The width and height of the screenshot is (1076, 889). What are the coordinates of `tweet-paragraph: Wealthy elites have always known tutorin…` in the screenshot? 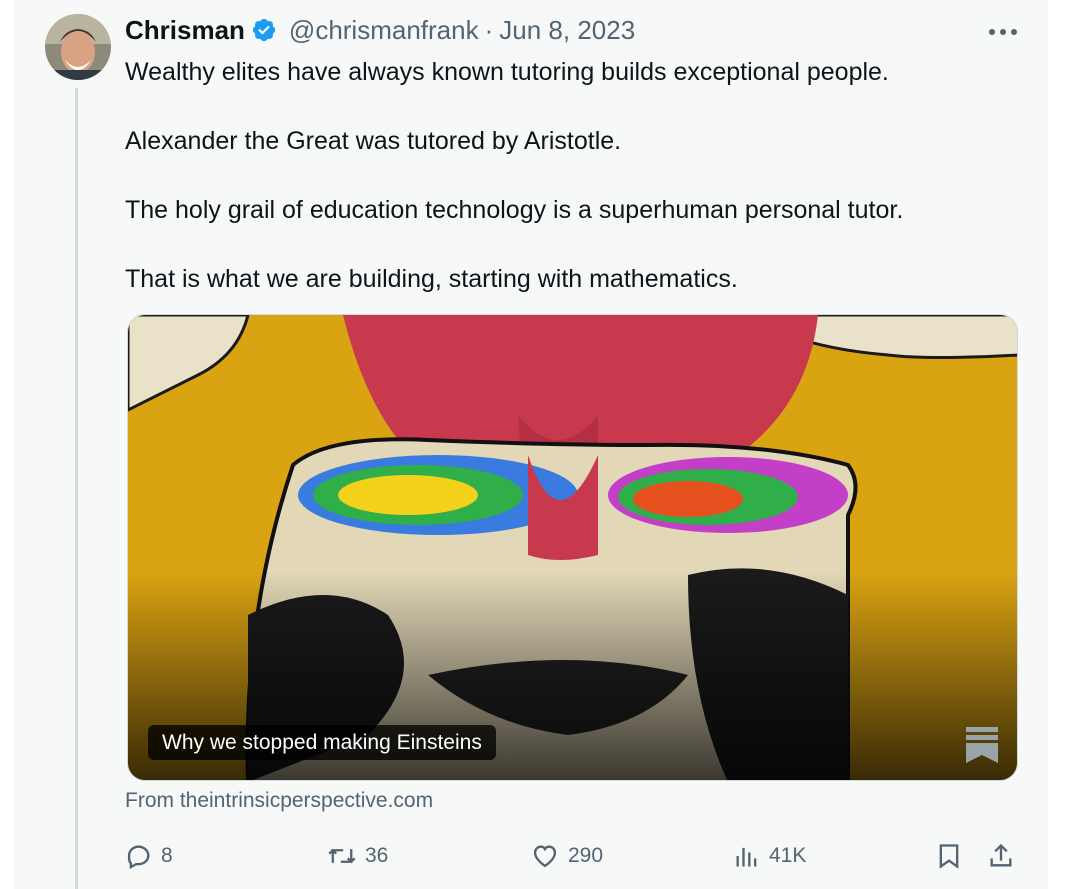 It's located at (507, 72).